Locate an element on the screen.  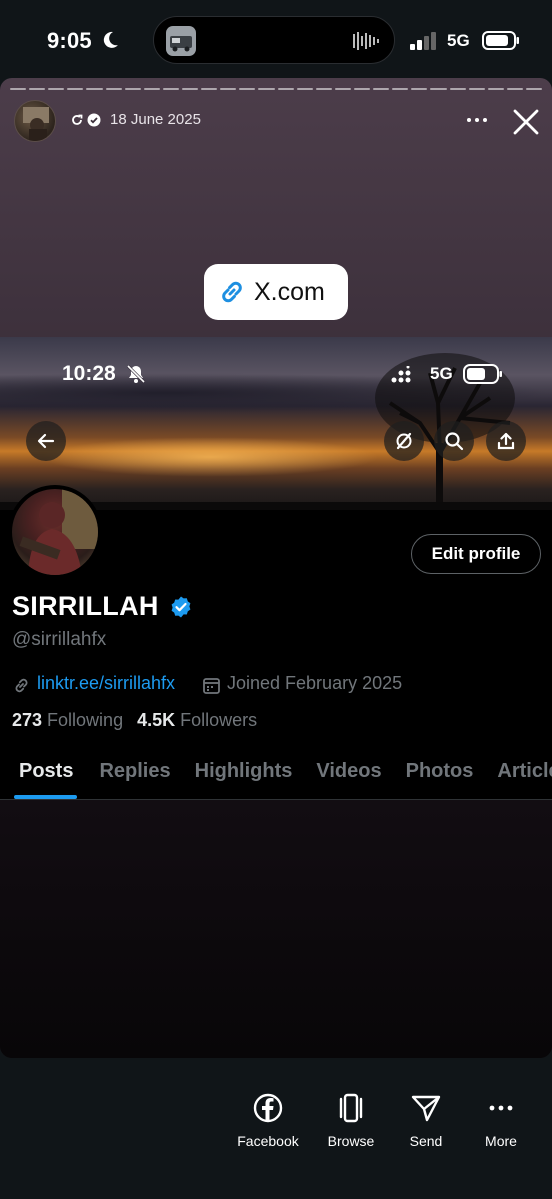
search-button is located at coordinates (454, 441).